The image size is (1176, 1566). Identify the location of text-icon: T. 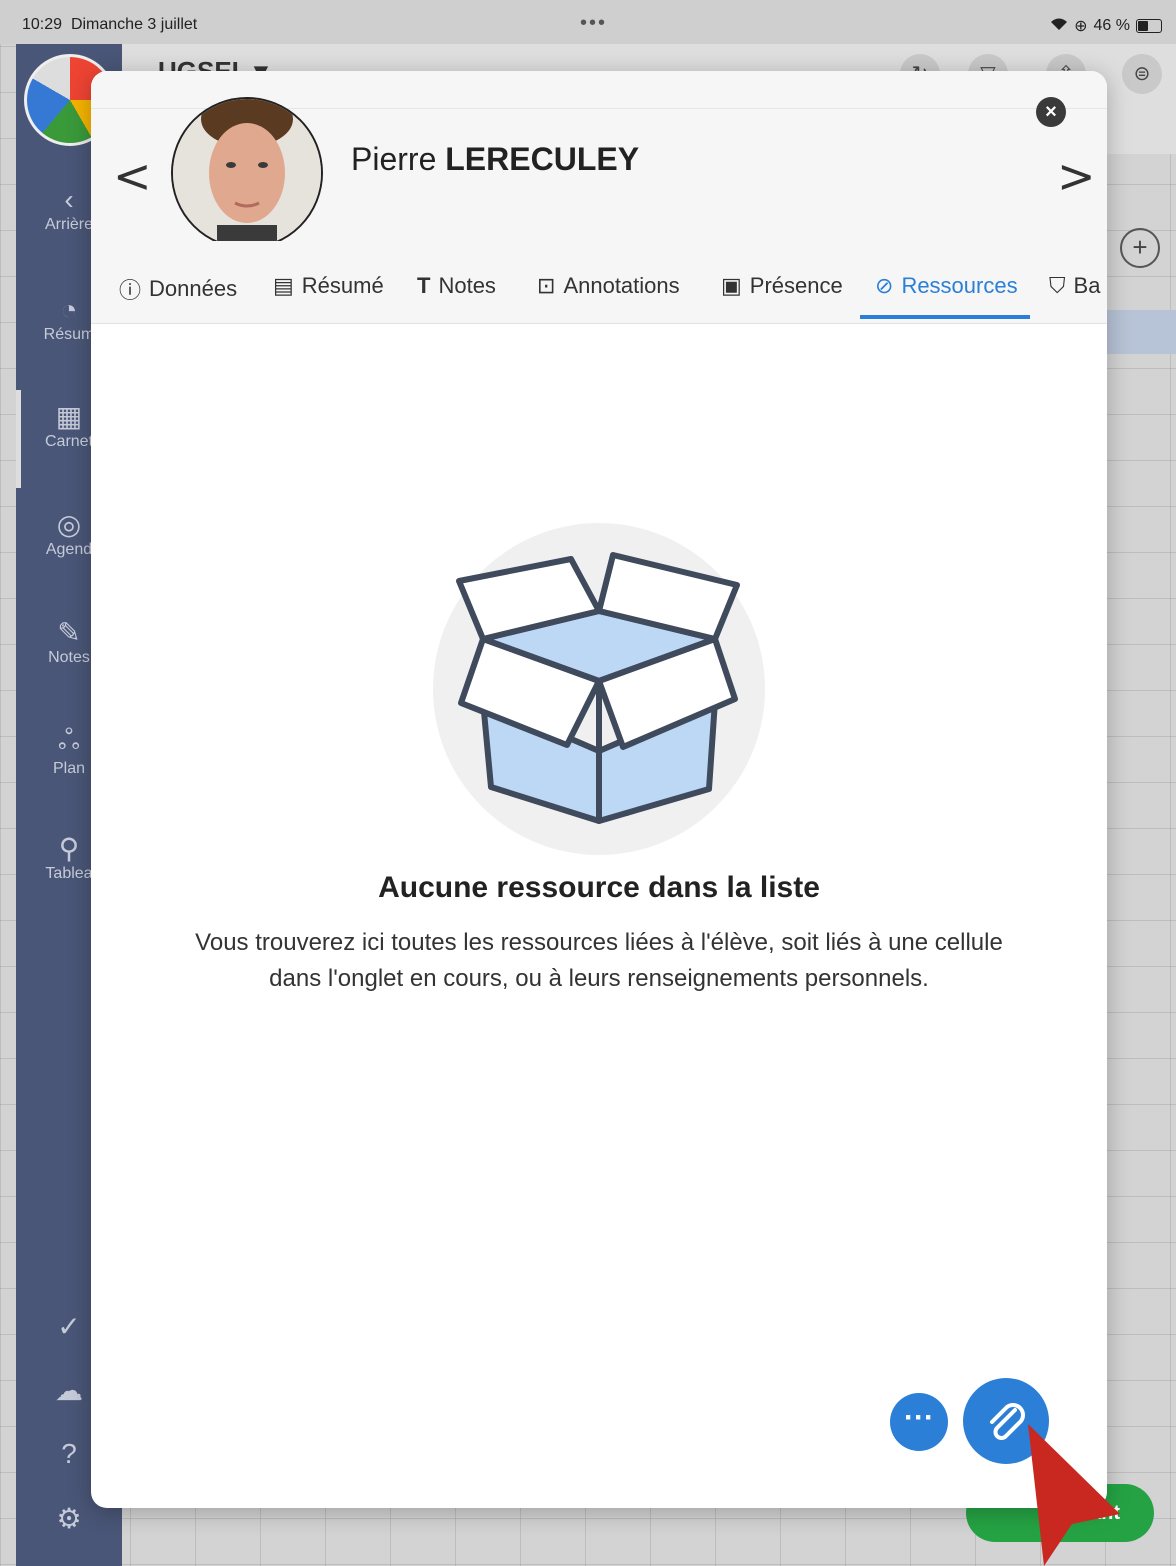
(424, 285).